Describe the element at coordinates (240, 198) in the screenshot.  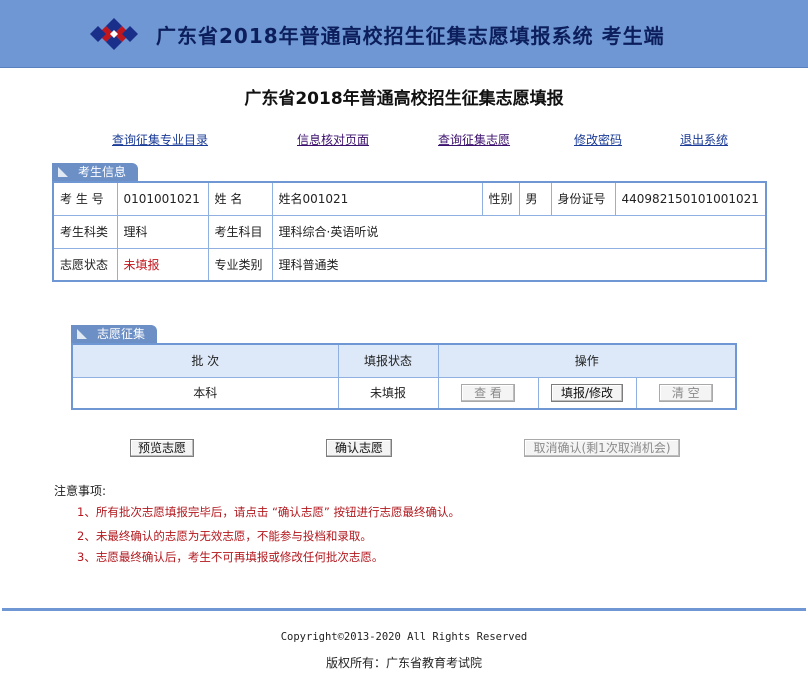
I see `name-label: 姓 名` at that location.